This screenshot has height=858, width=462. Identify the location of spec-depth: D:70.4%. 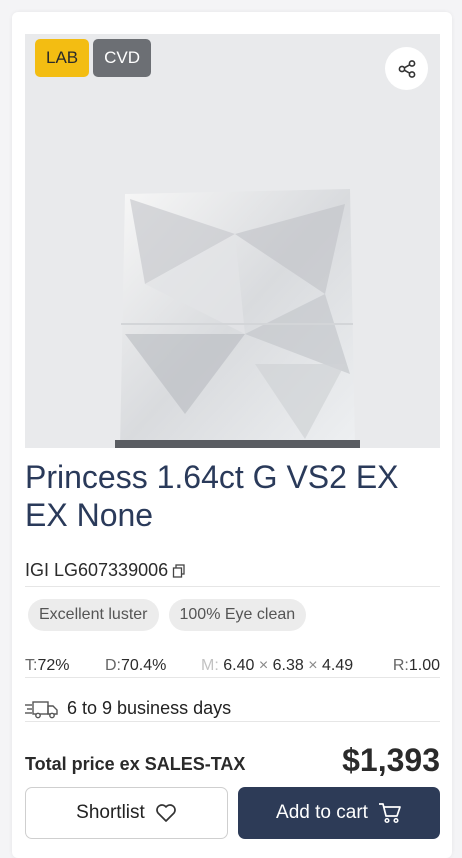
(136, 665).